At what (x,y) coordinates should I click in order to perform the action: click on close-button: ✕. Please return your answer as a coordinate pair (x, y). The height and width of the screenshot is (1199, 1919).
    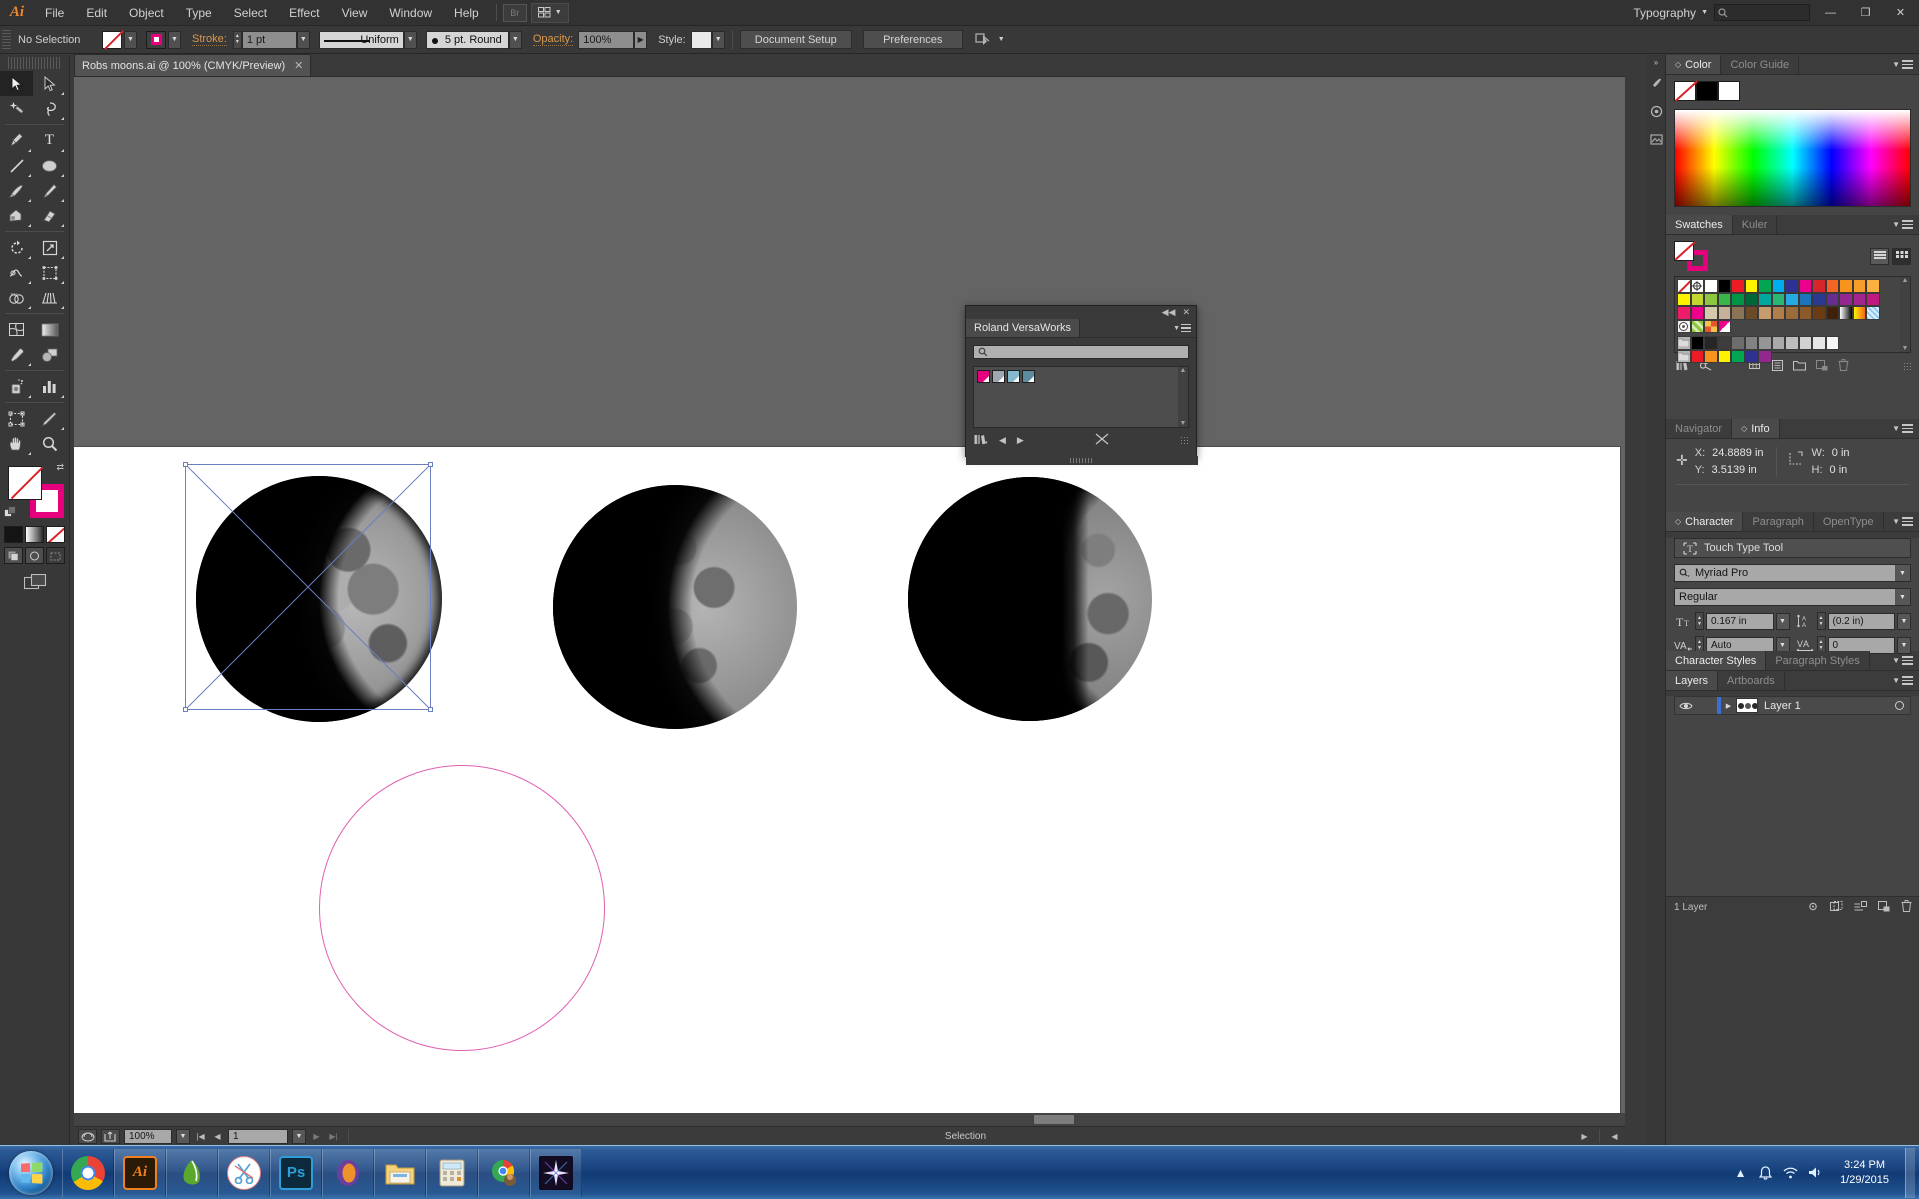
    Looking at the image, I should click on (1900, 13).